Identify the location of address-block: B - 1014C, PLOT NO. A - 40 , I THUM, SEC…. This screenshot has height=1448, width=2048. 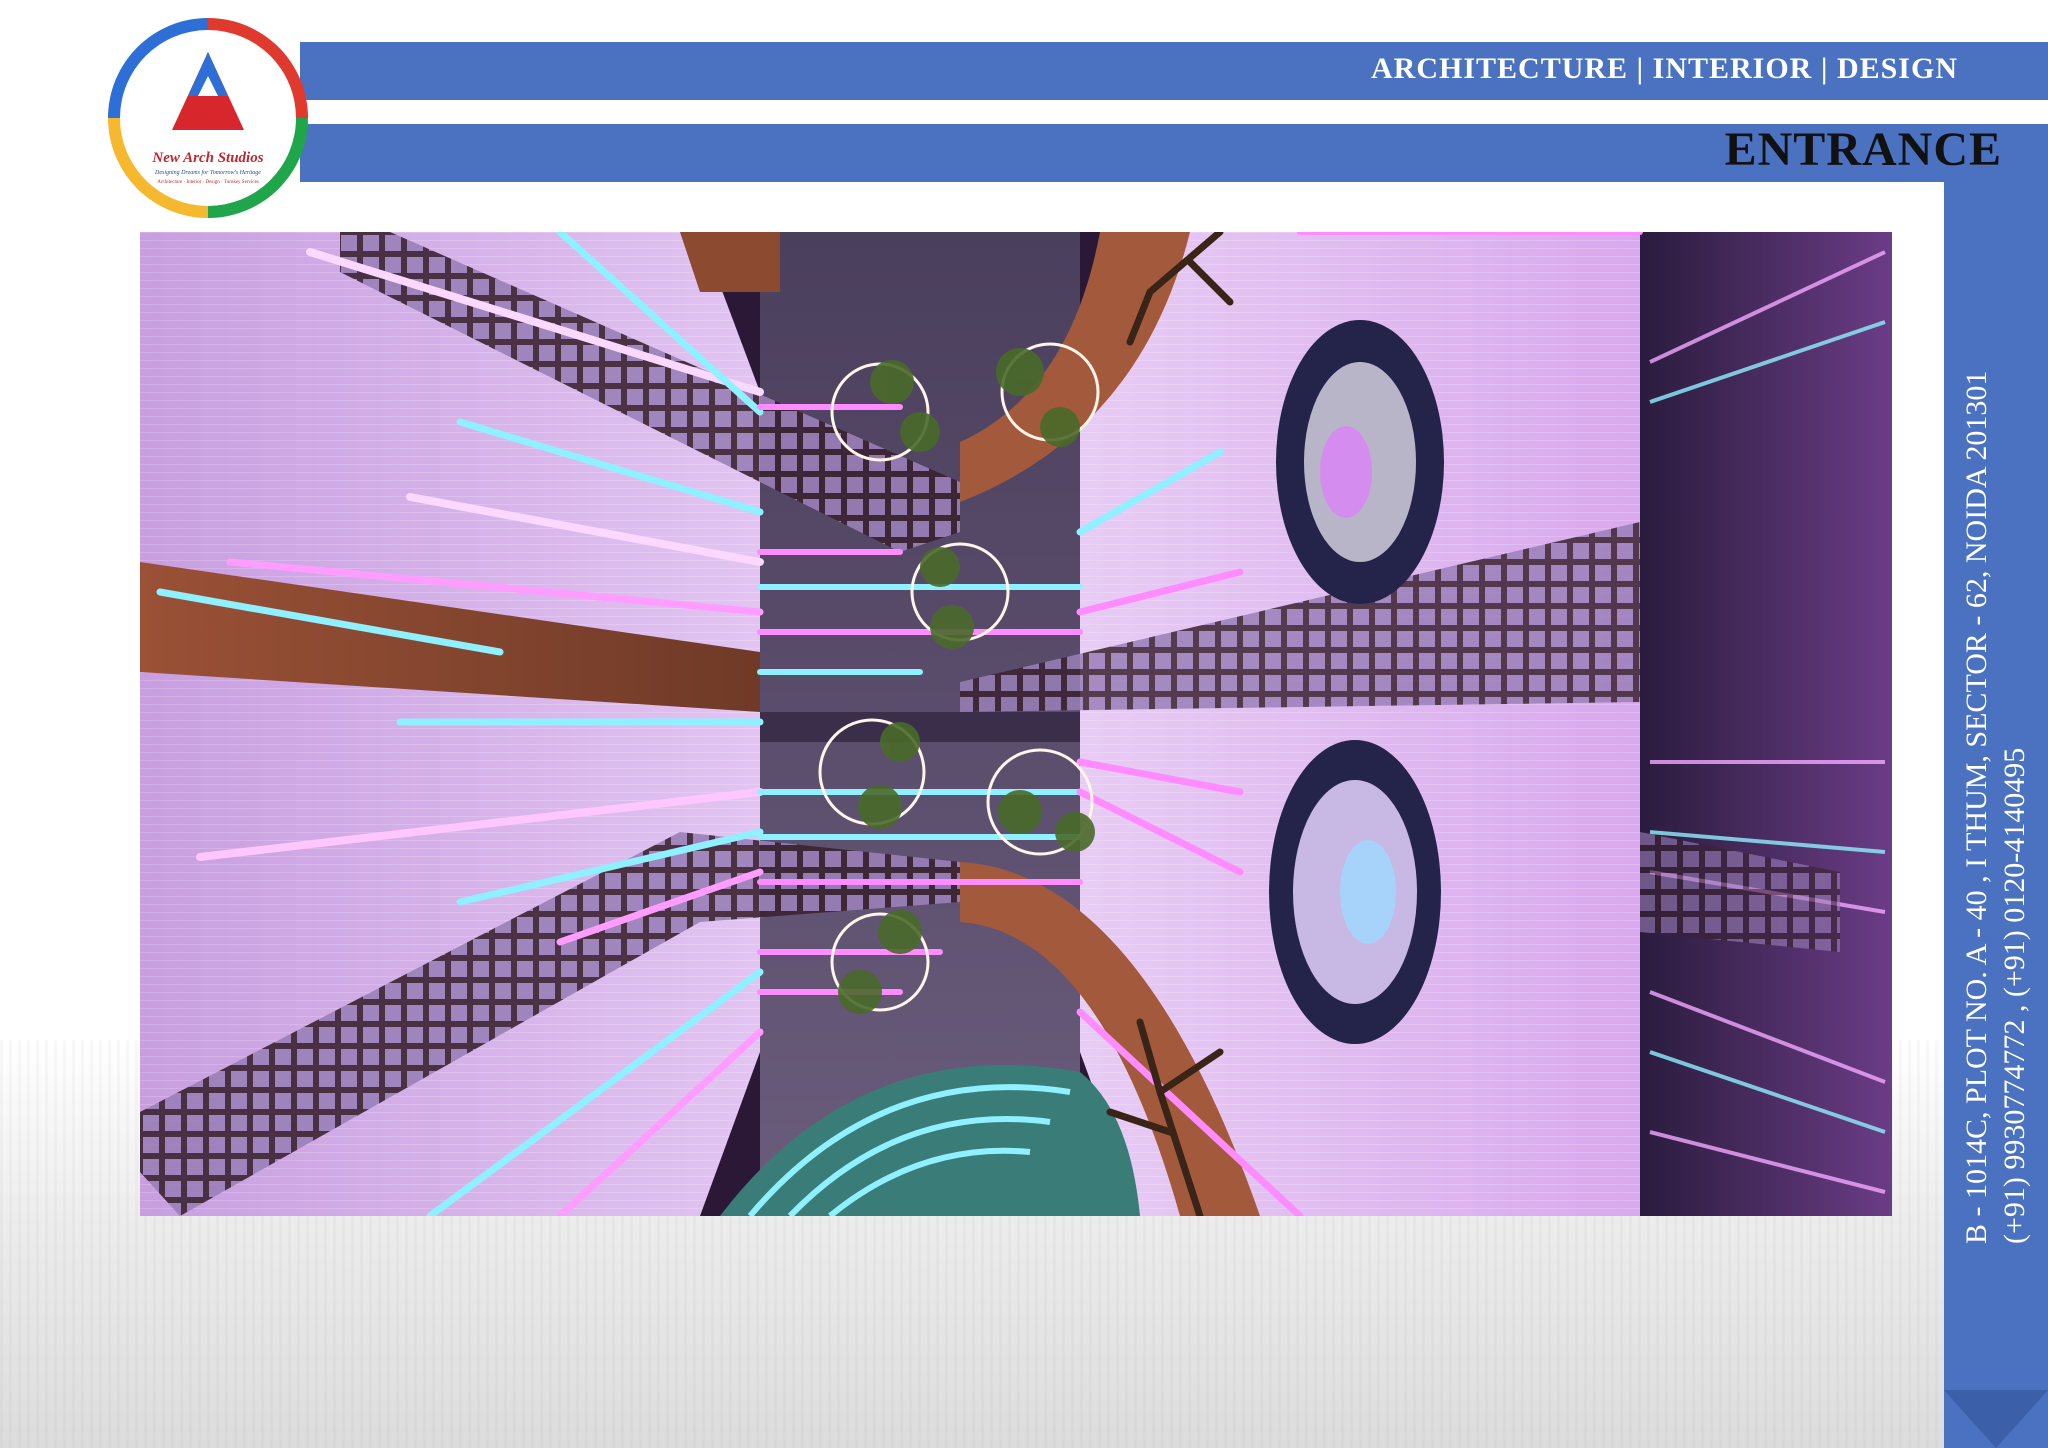
(1996, 714).